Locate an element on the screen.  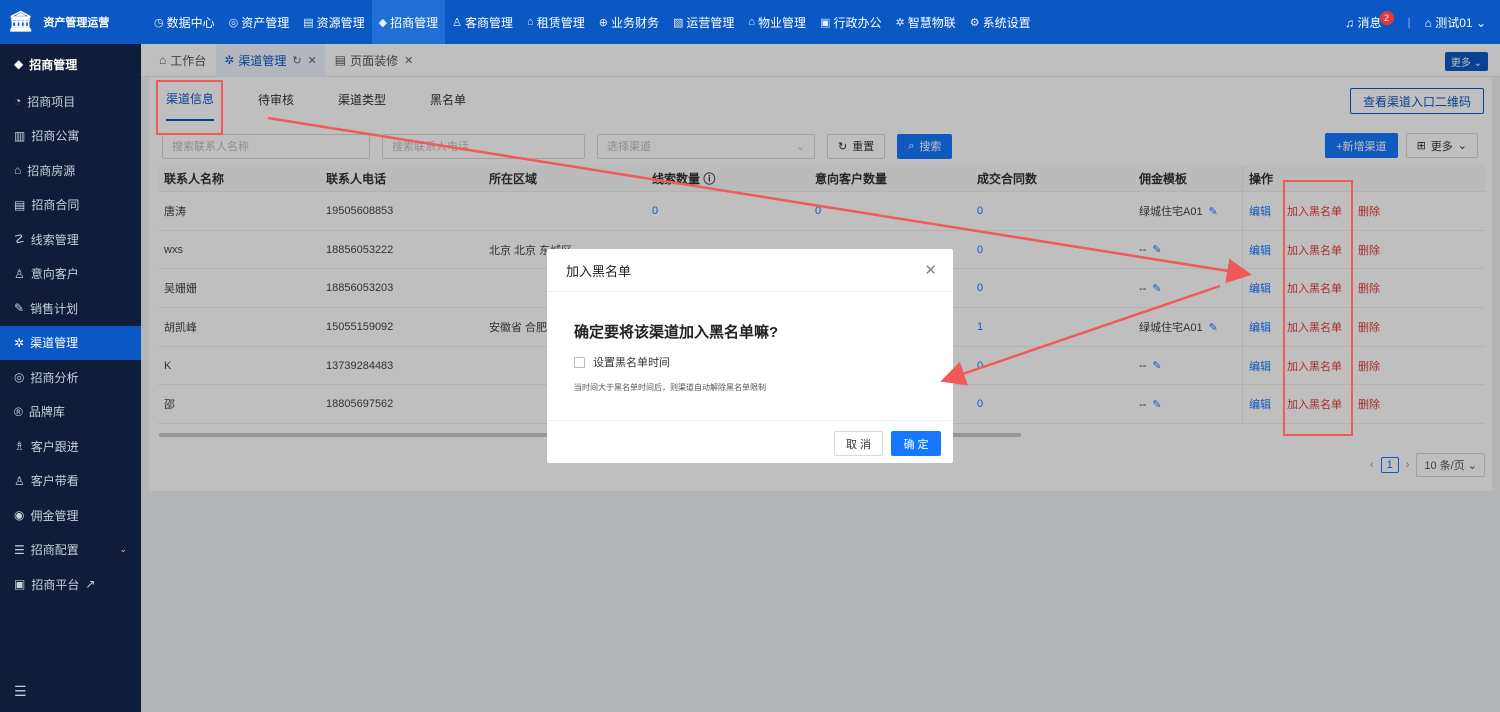
topnav-item-2: ◎ 资产管理 is located at coordinates (259, 22).